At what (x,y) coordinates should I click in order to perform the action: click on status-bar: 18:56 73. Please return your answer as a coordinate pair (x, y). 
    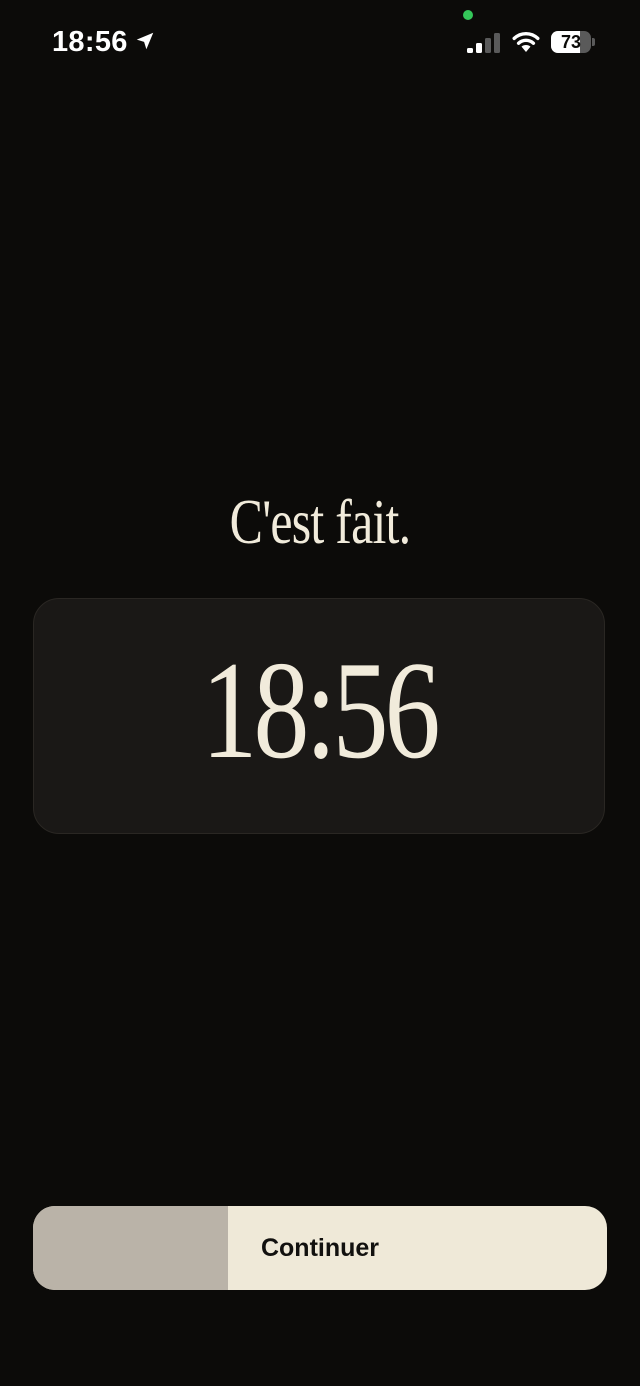
    Looking at the image, I should click on (320, 42).